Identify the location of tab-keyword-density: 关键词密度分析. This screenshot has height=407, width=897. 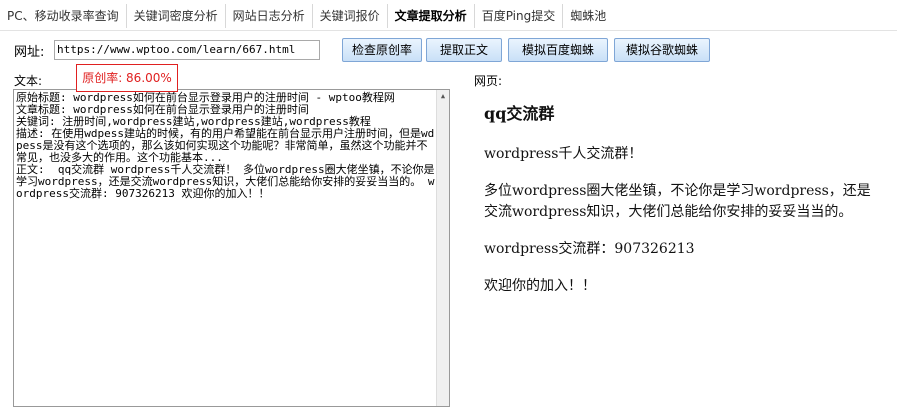
(176, 16).